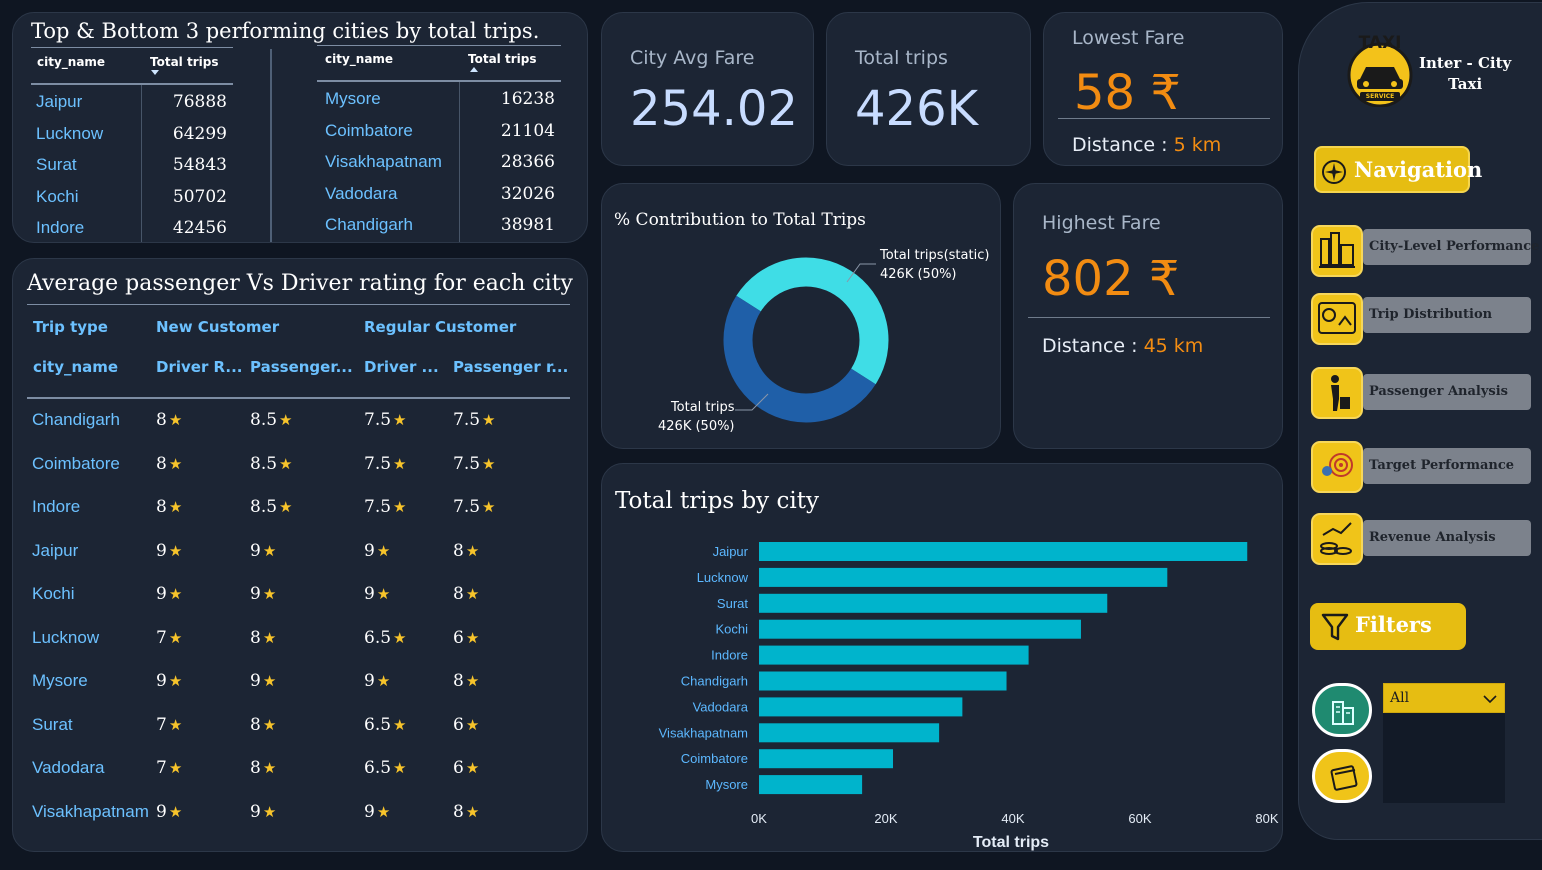 This screenshot has width=1542, height=870. I want to click on building-icon, so click(1343, 713).